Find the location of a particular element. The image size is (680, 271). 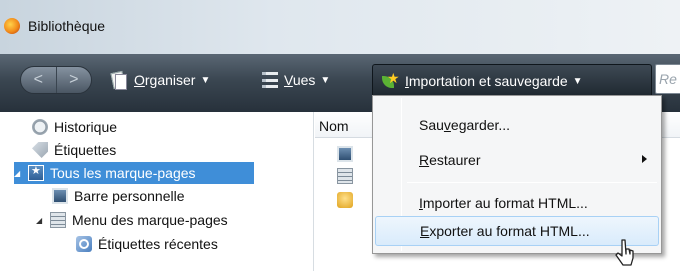

sidebar-item-label: Tous les marque-pages is located at coordinates (123, 173).